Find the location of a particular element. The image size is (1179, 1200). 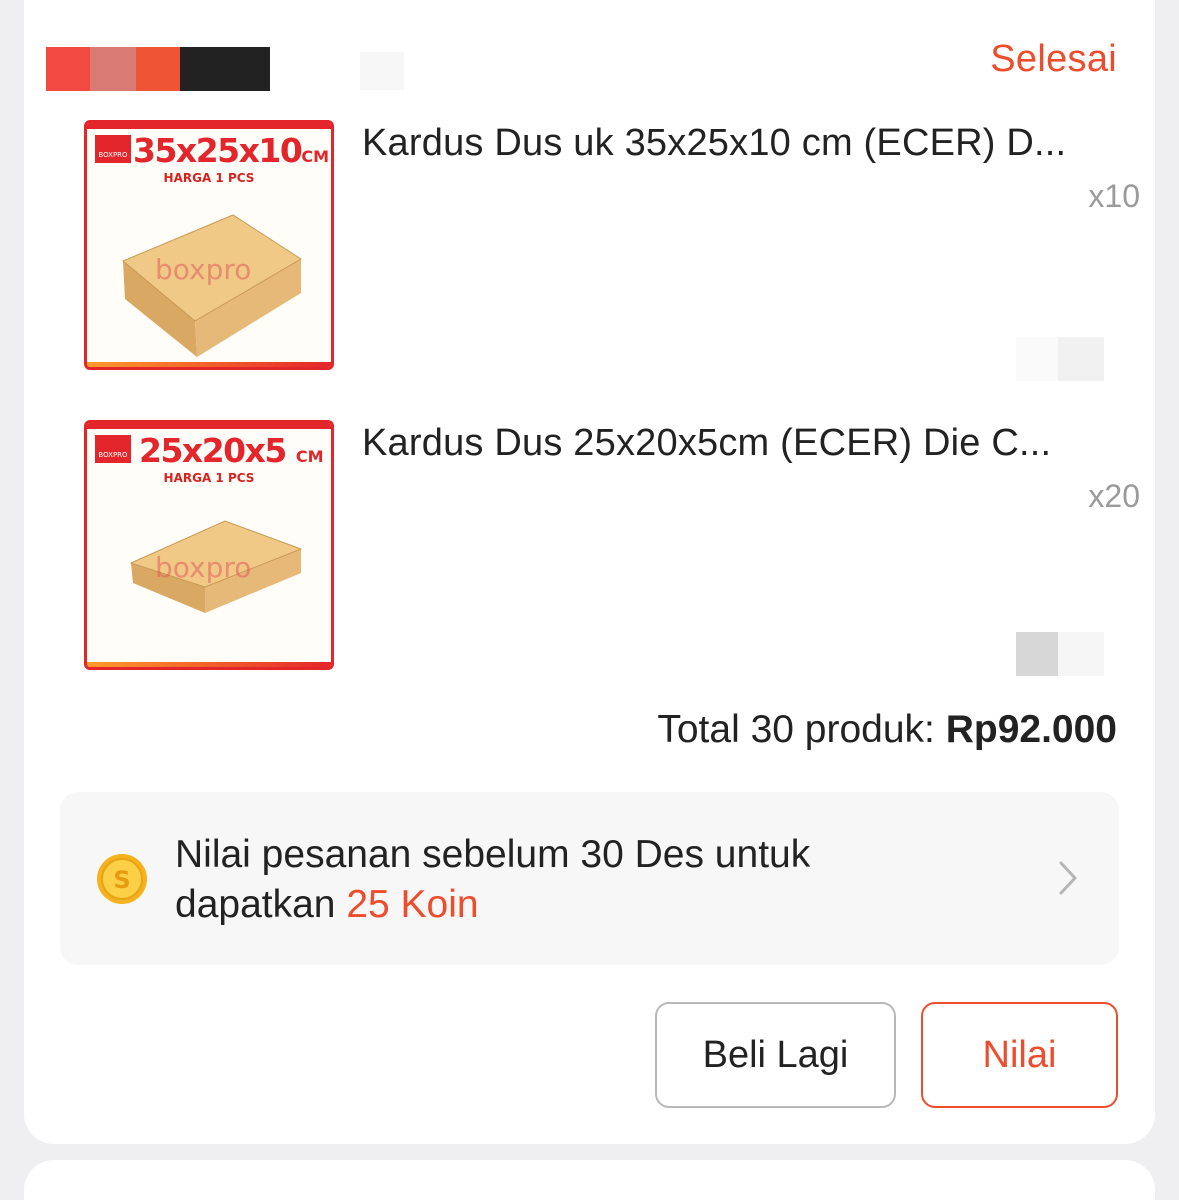

total-value: Rp92.000 is located at coordinates (1031, 729).